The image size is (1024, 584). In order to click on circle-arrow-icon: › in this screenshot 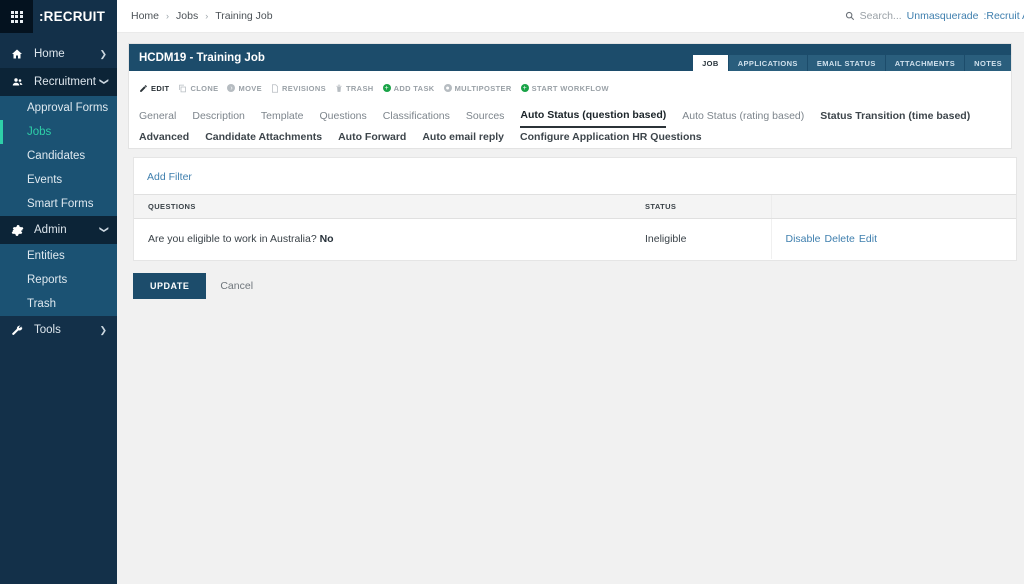, I will do `click(231, 88)`.